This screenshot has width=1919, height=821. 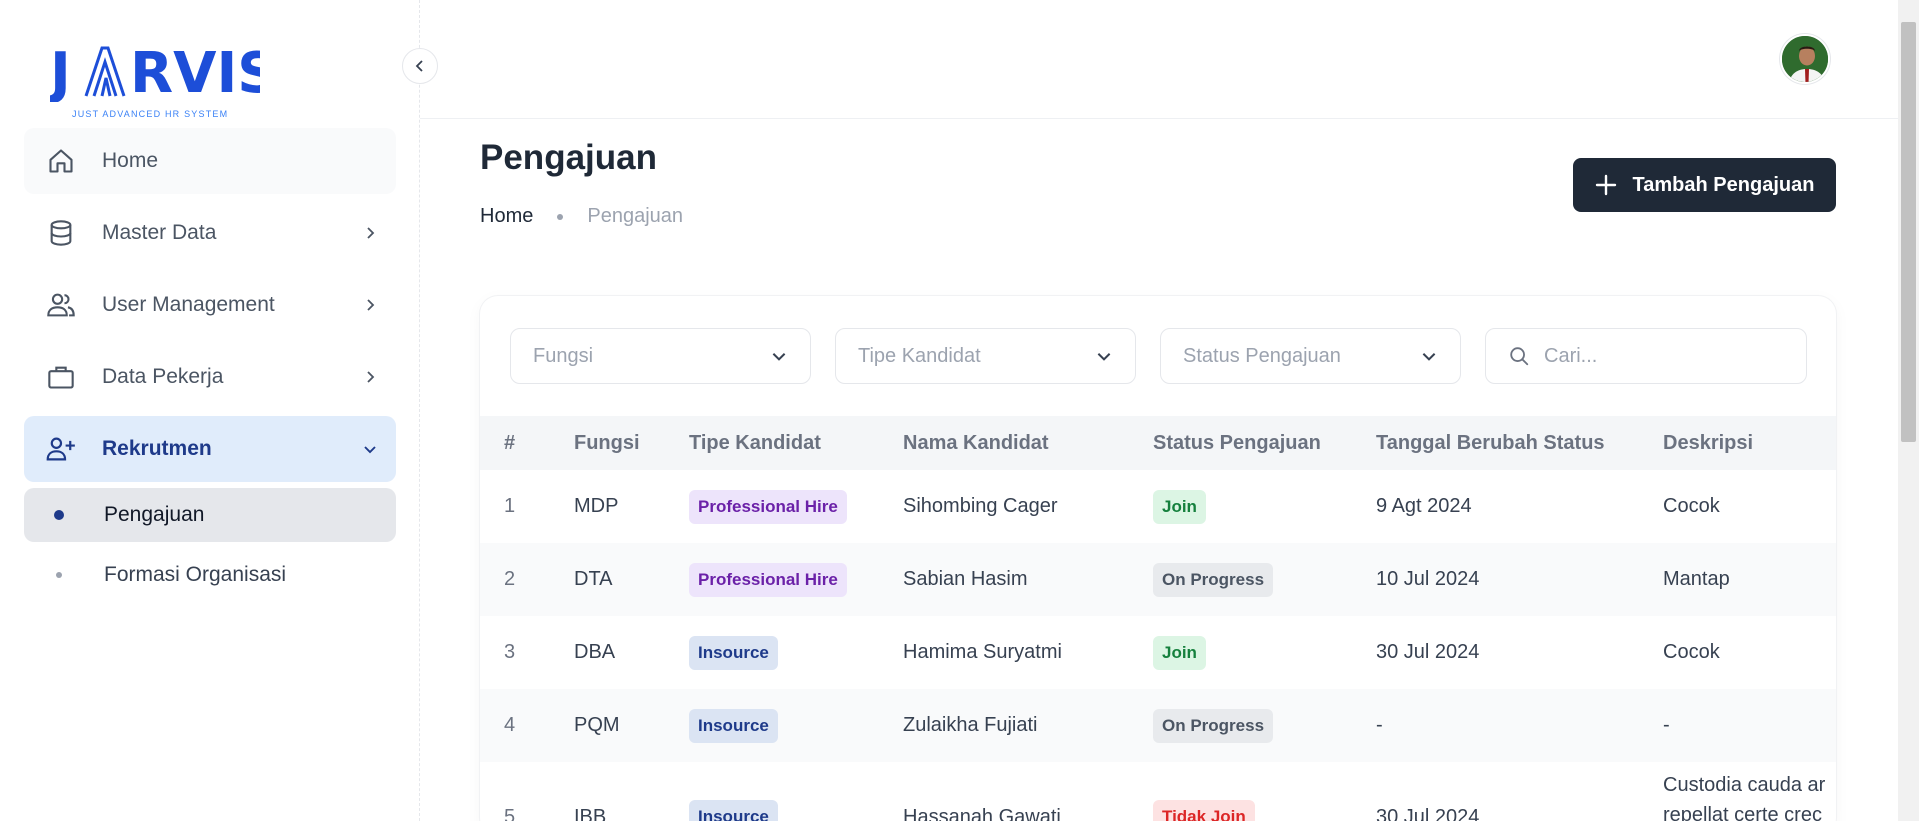 What do you see at coordinates (1744, 785) in the screenshot?
I see `deskripsi-line-1: Custodia cauda ar` at bounding box center [1744, 785].